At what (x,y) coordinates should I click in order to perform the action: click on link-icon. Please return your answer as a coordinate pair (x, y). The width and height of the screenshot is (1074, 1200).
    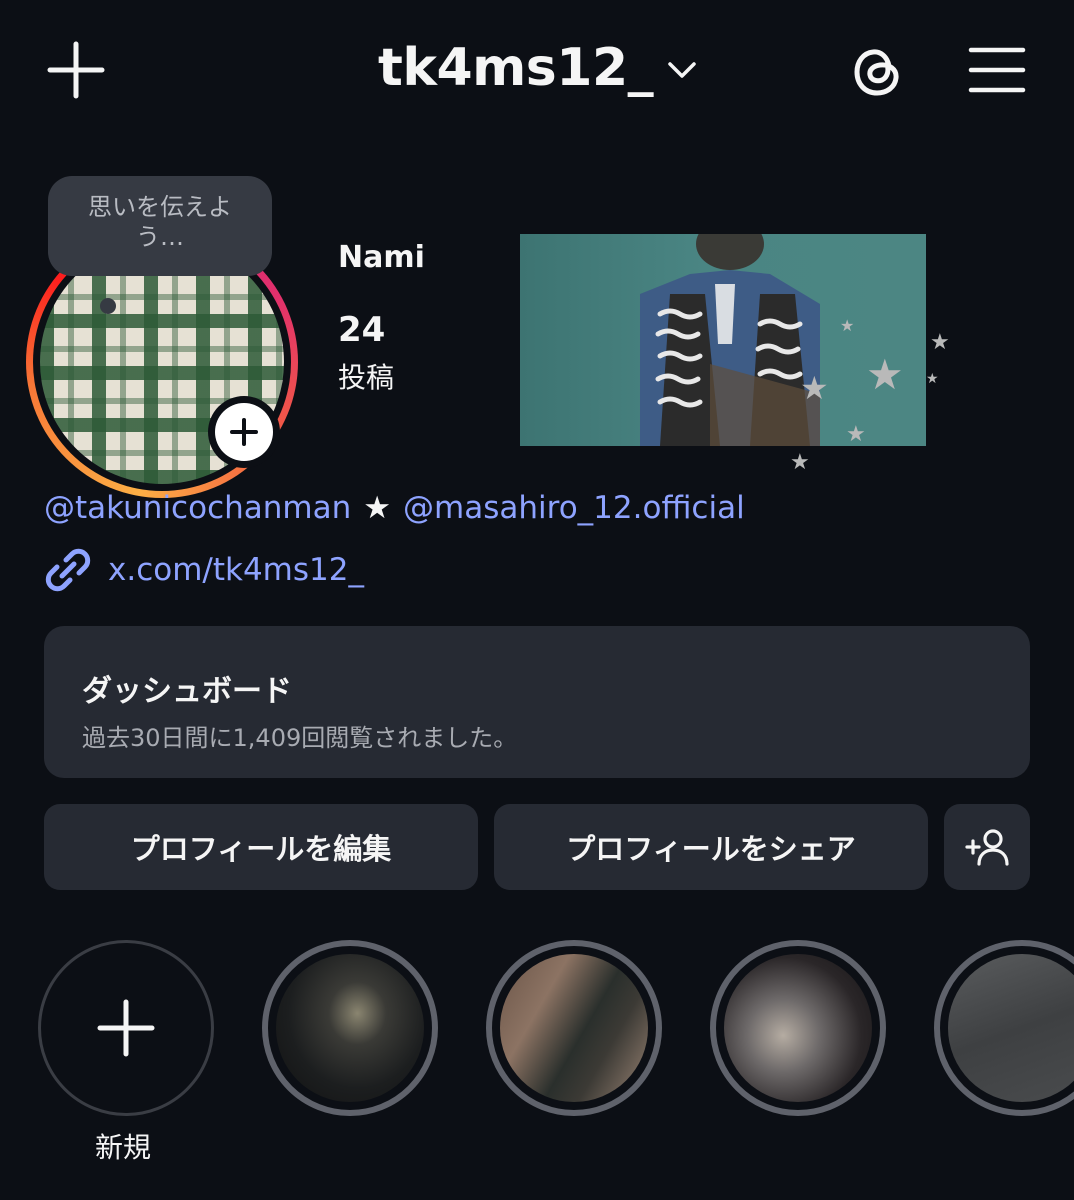
    Looking at the image, I should click on (68, 570).